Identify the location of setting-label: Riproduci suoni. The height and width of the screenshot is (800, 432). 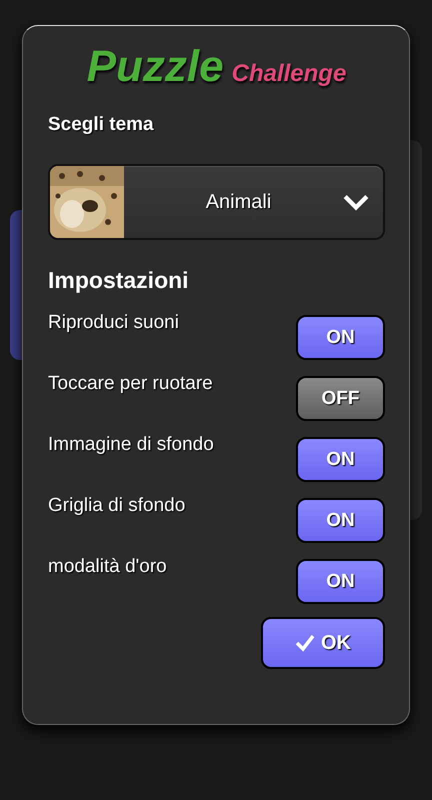
(113, 323).